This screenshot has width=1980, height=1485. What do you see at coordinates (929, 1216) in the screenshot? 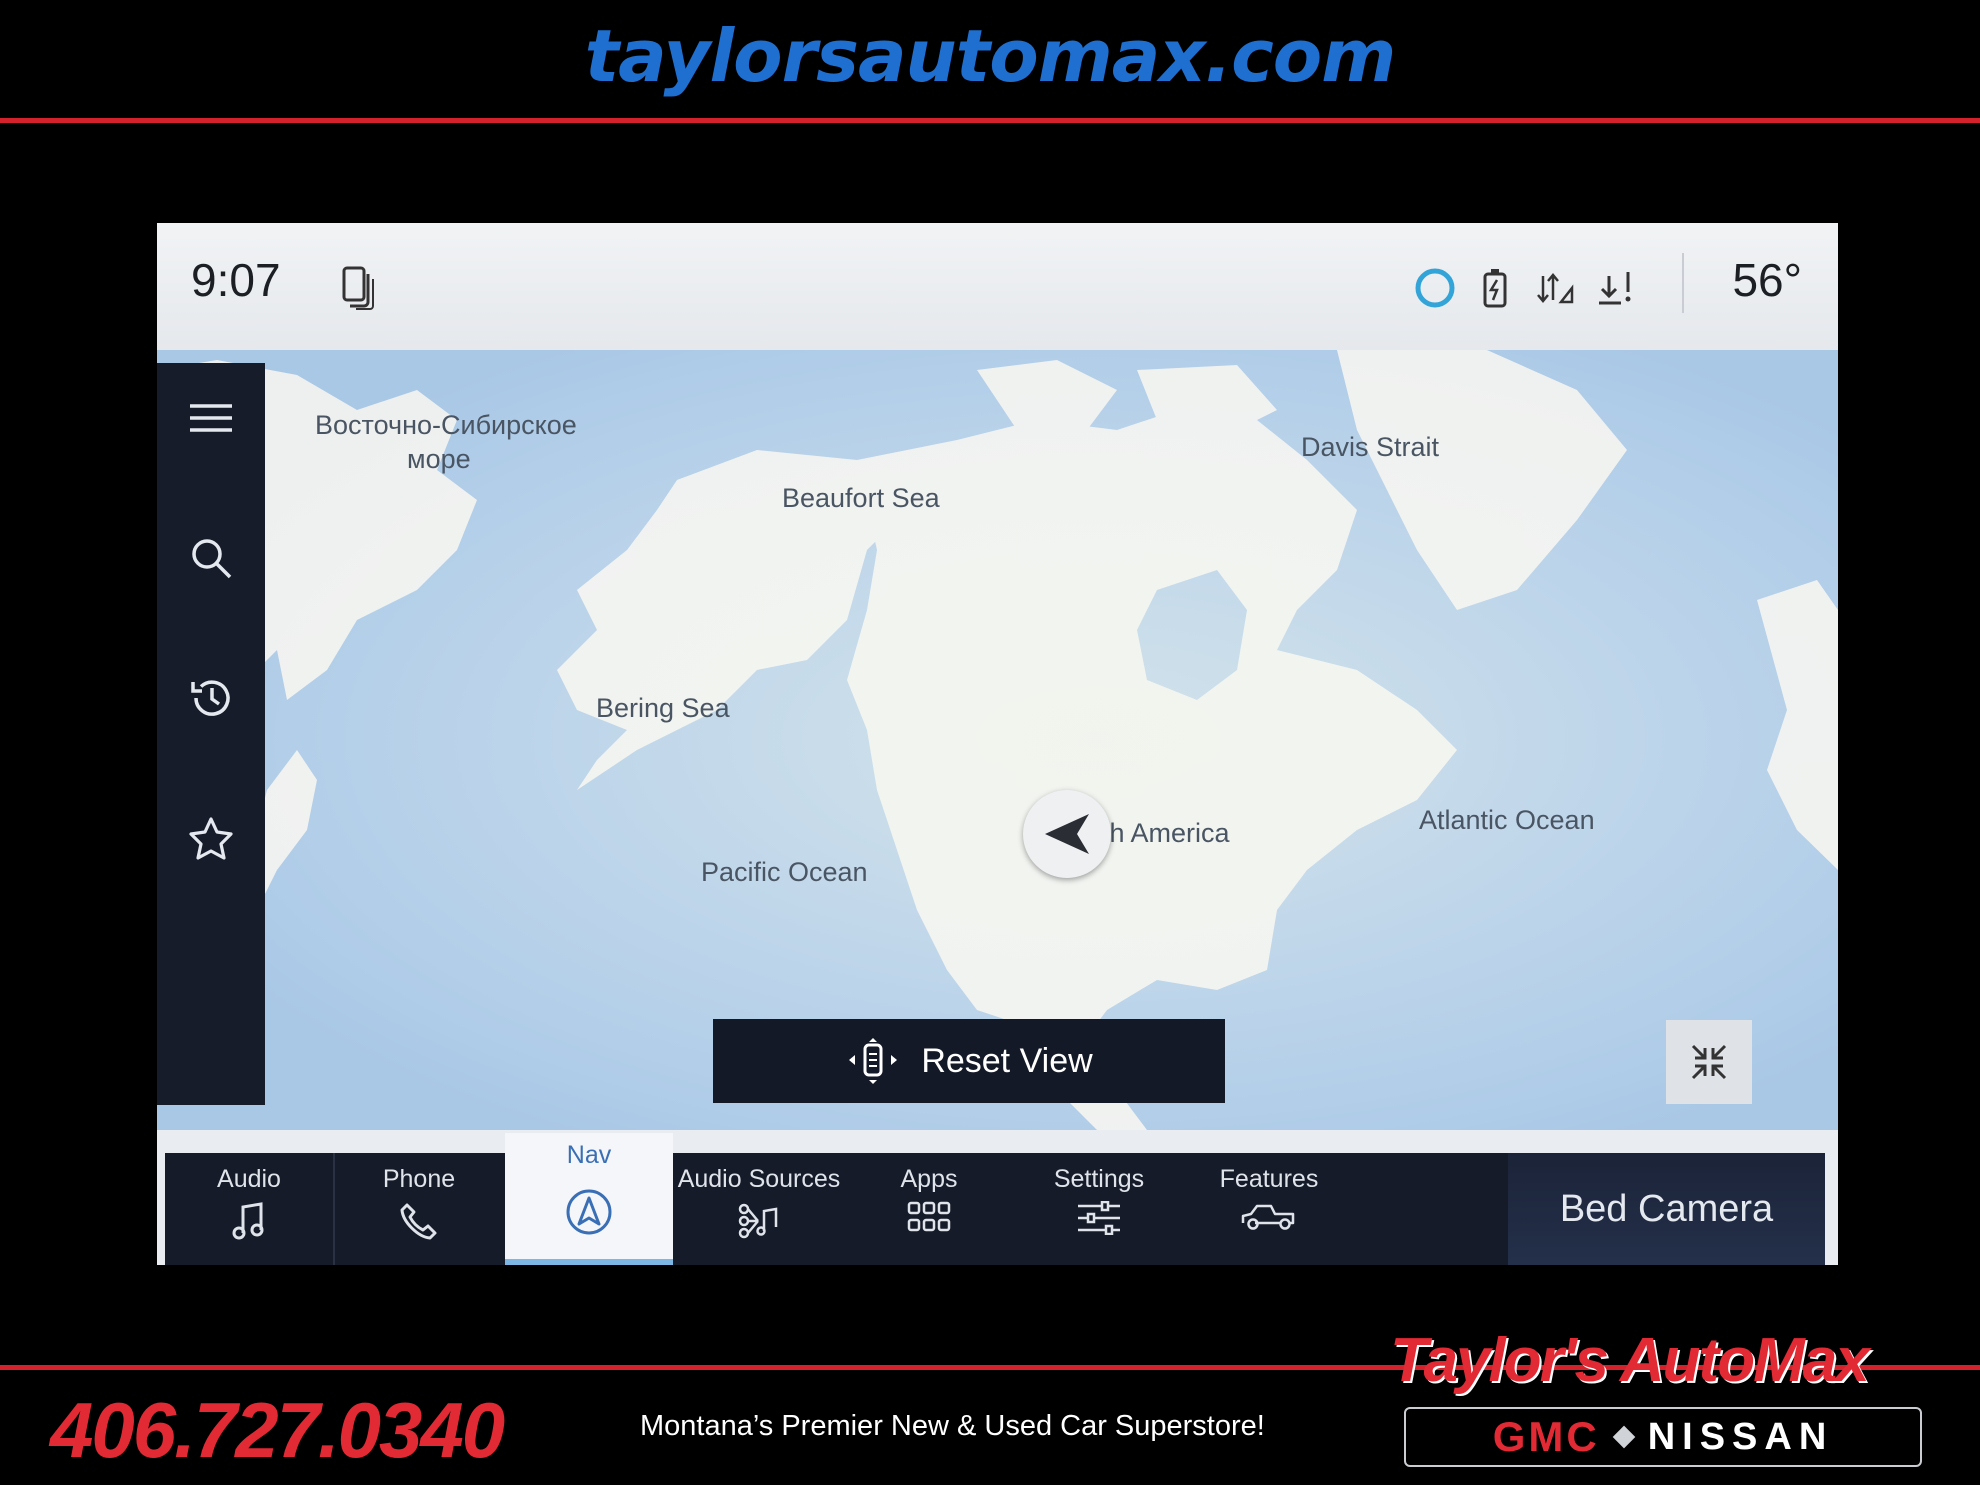
I see `apps-grid-icon` at bounding box center [929, 1216].